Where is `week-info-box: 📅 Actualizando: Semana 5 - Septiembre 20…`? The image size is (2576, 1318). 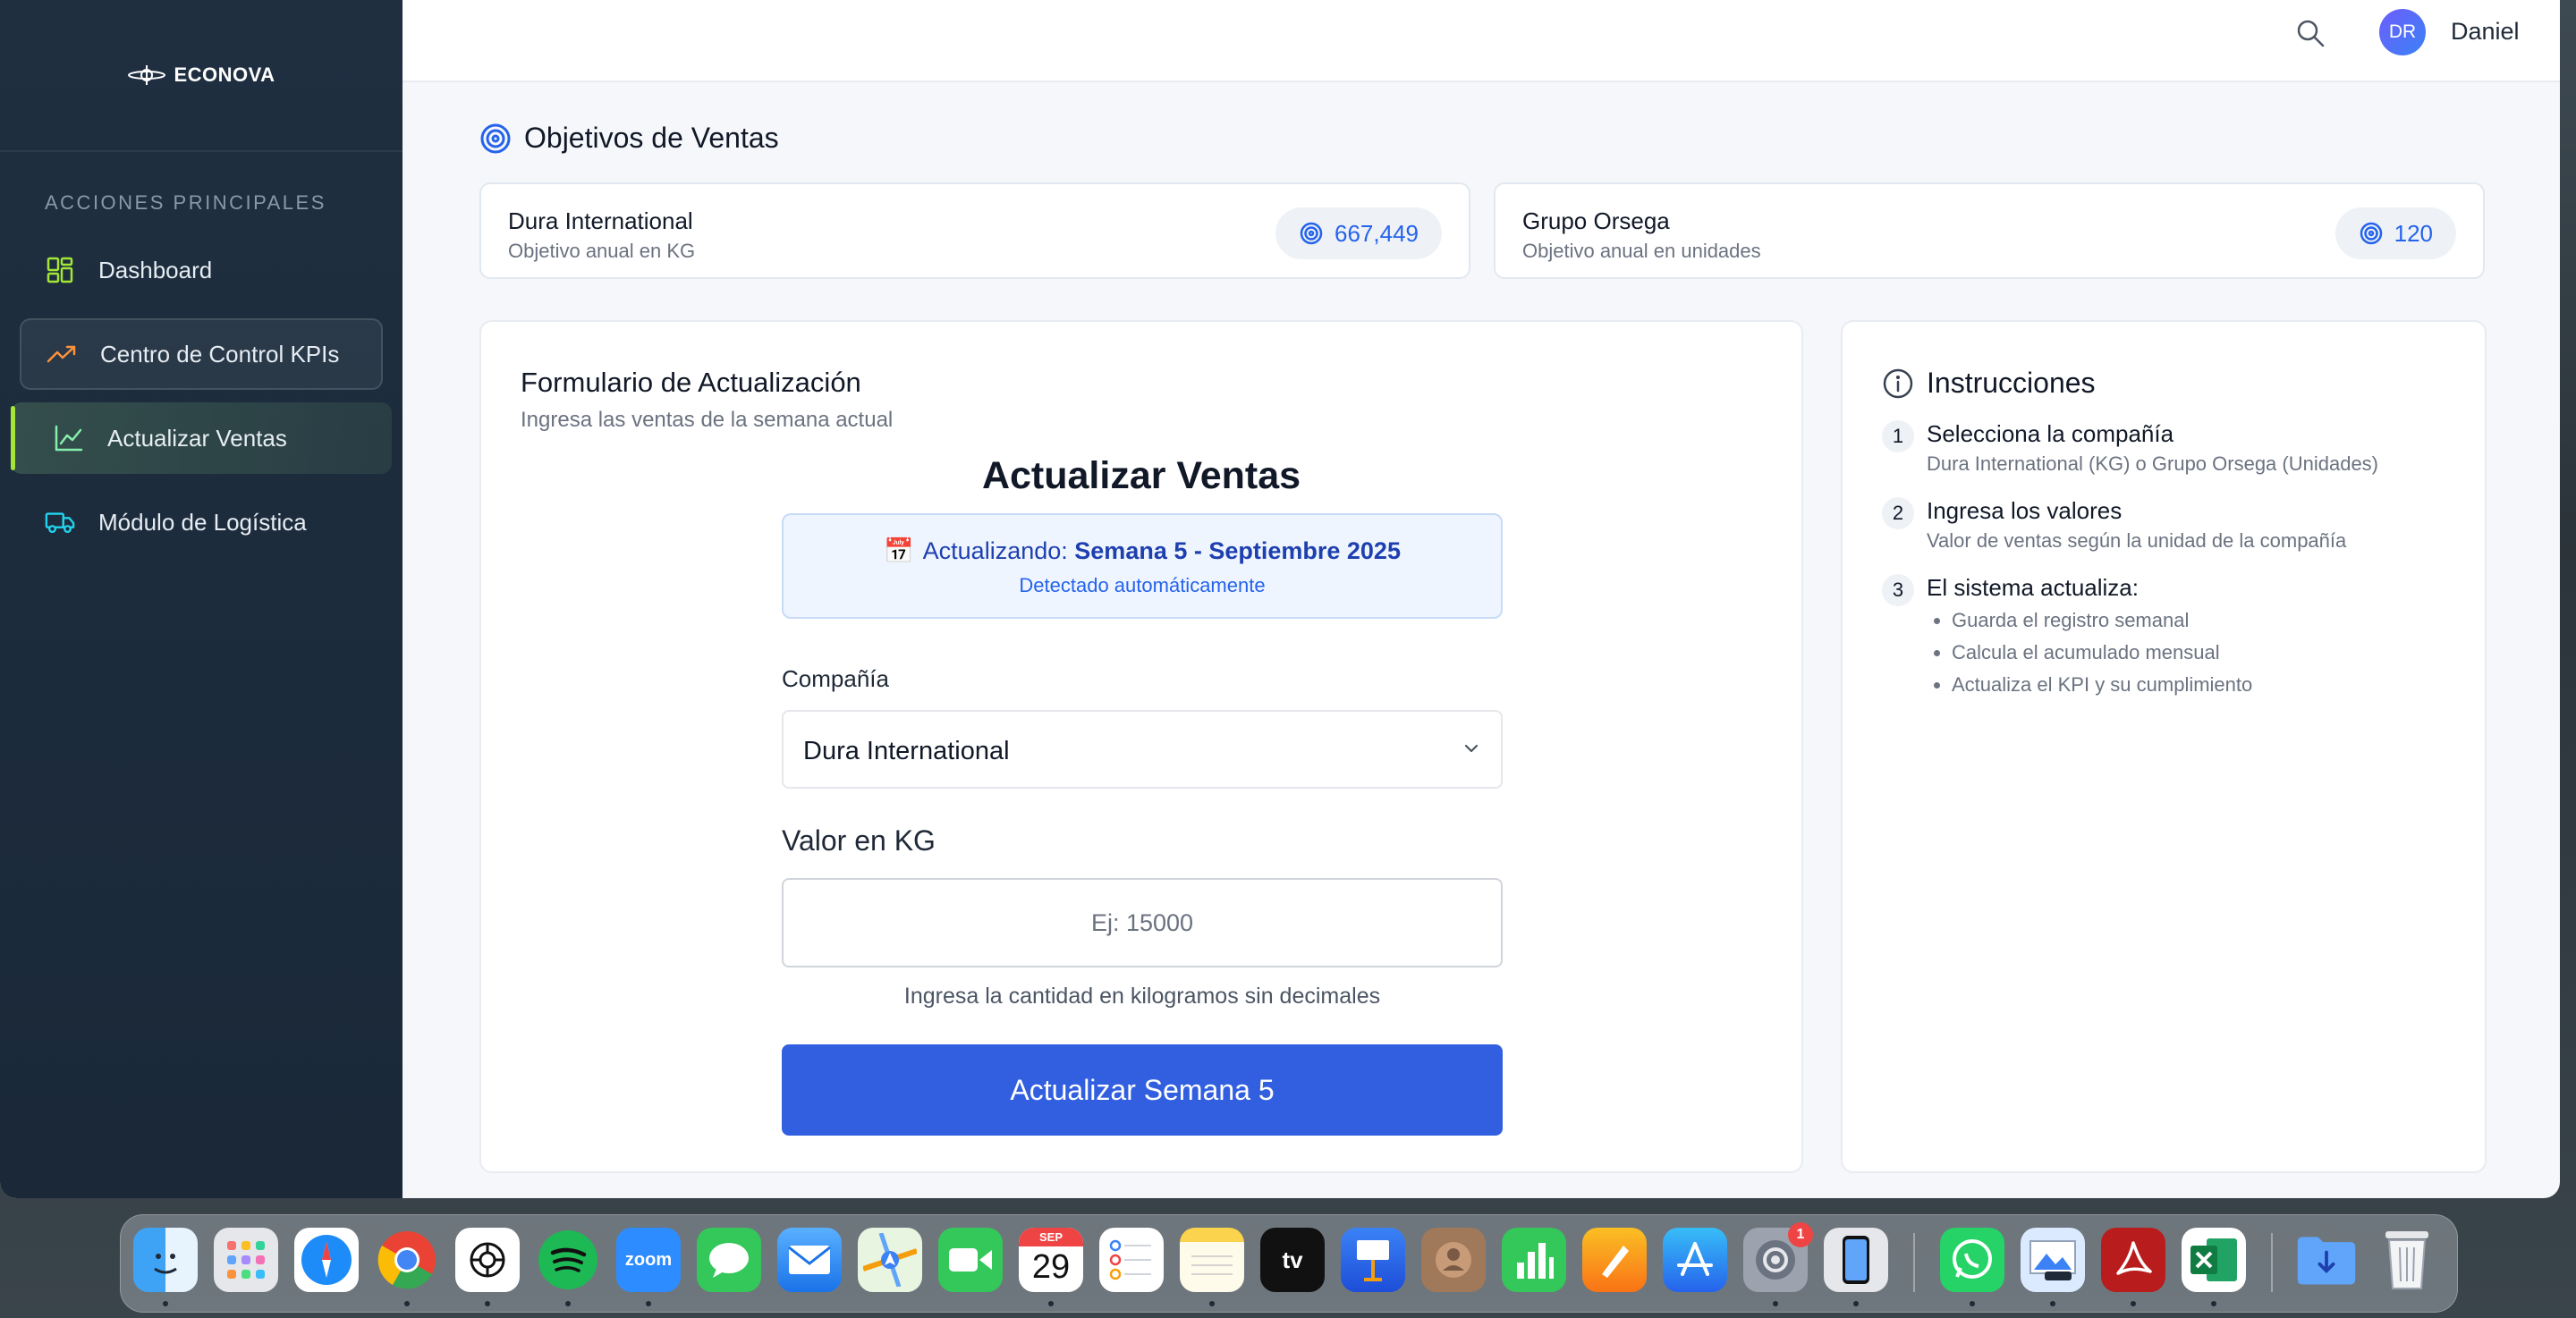
week-info-box: 📅 Actualizando: Semana 5 - Septiembre 20… is located at coordinates (1142, 566).